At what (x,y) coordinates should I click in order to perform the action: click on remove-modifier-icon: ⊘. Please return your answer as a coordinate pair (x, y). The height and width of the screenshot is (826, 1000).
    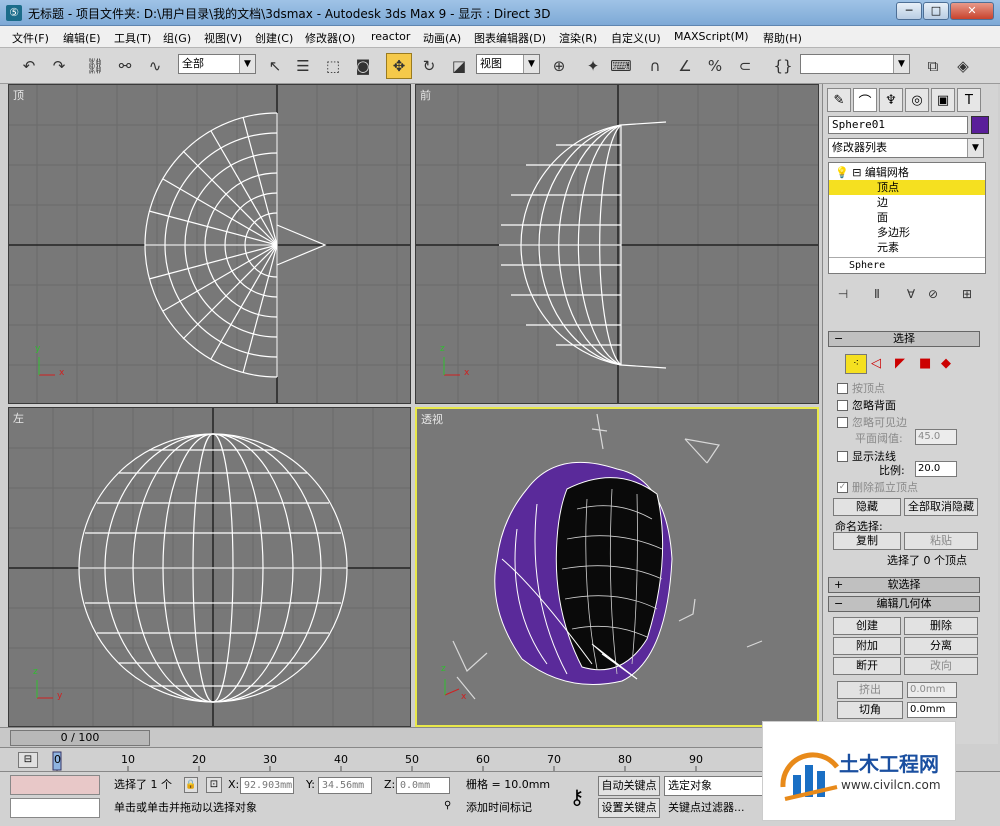
    Looking at the image, I should click on (933, 294).